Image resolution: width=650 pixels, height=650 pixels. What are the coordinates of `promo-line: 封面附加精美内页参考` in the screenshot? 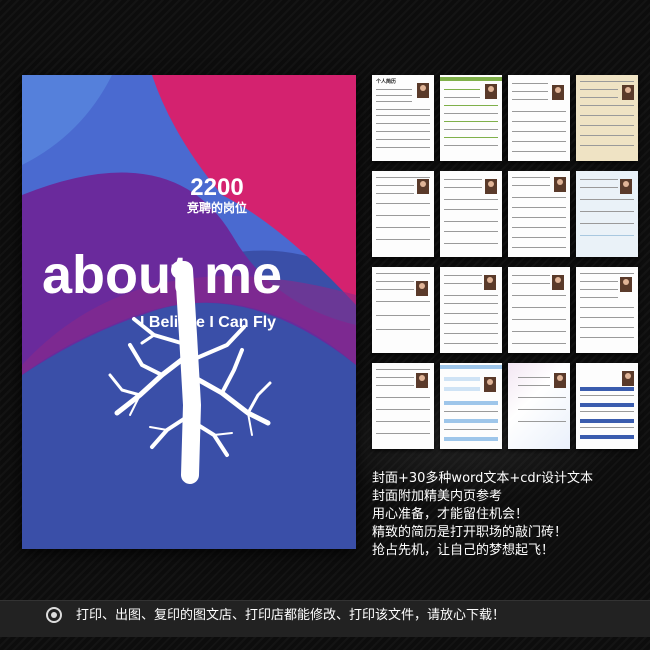 It's located at (437, 496).